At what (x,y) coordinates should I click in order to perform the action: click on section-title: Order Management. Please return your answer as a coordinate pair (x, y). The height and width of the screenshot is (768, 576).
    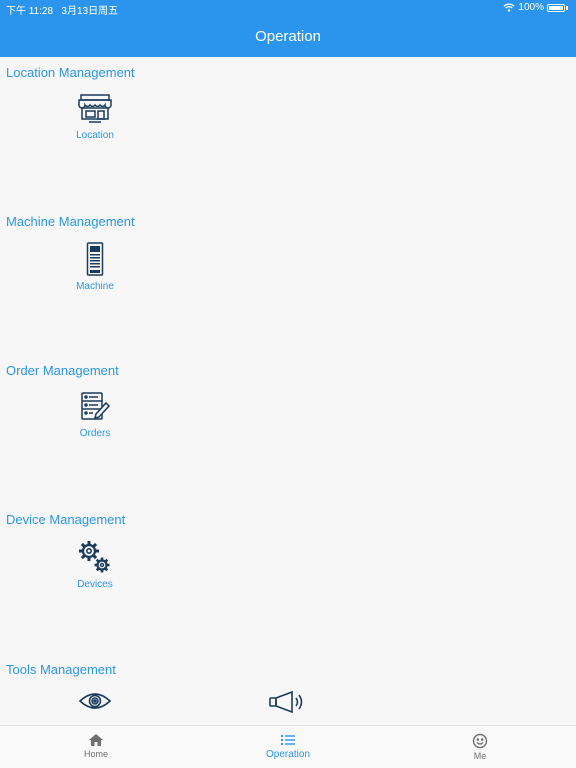
    Looking at the image, I should click on (62, 370).